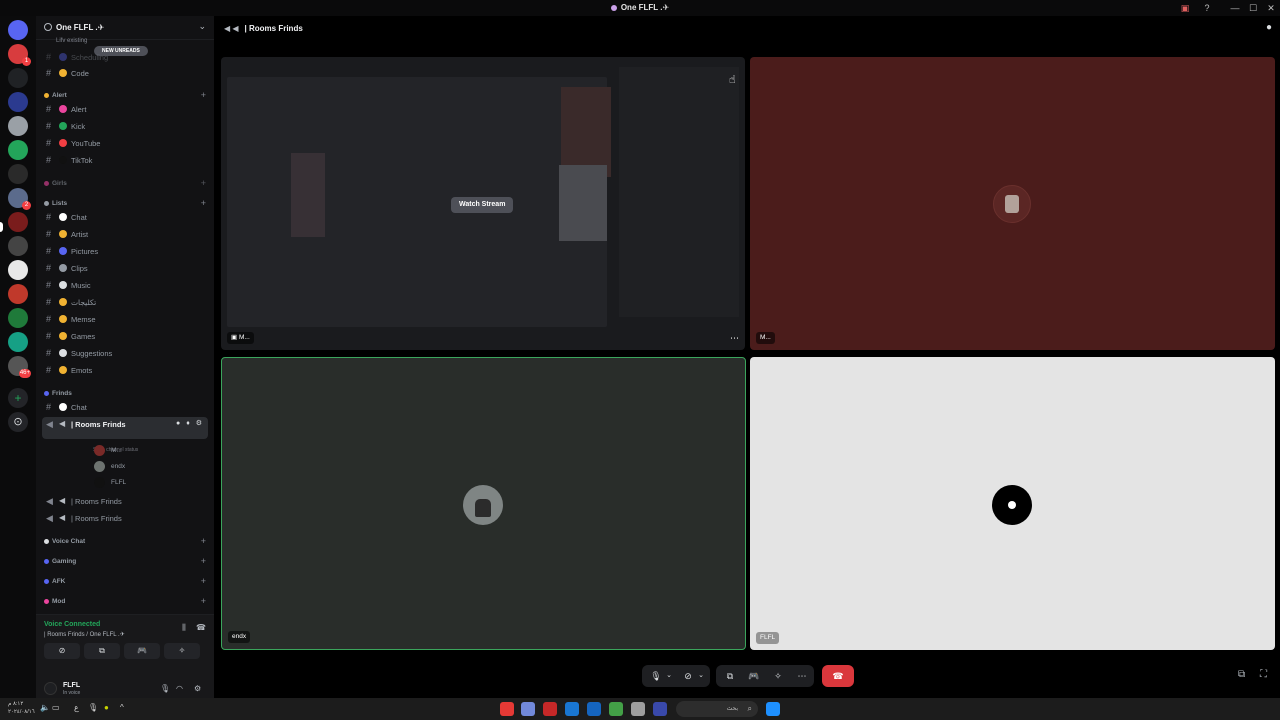  I want to click on voice-status: Voice Connected, so click(72, 624).